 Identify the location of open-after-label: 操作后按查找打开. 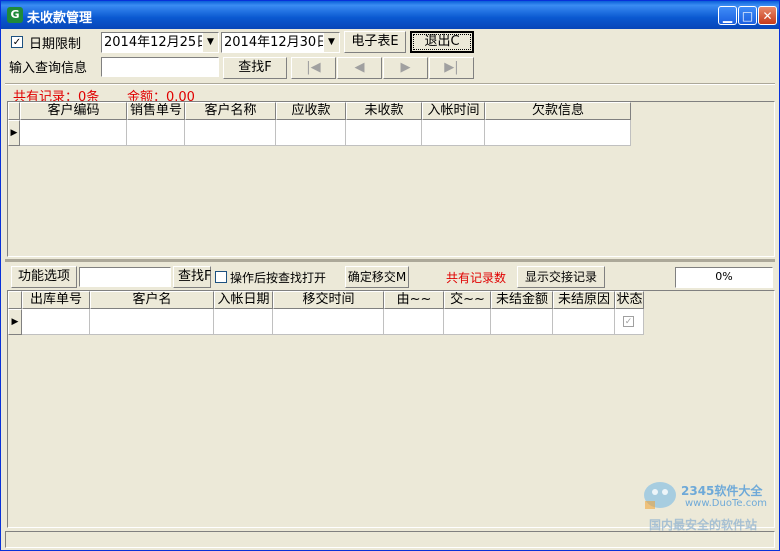
(278, 278).